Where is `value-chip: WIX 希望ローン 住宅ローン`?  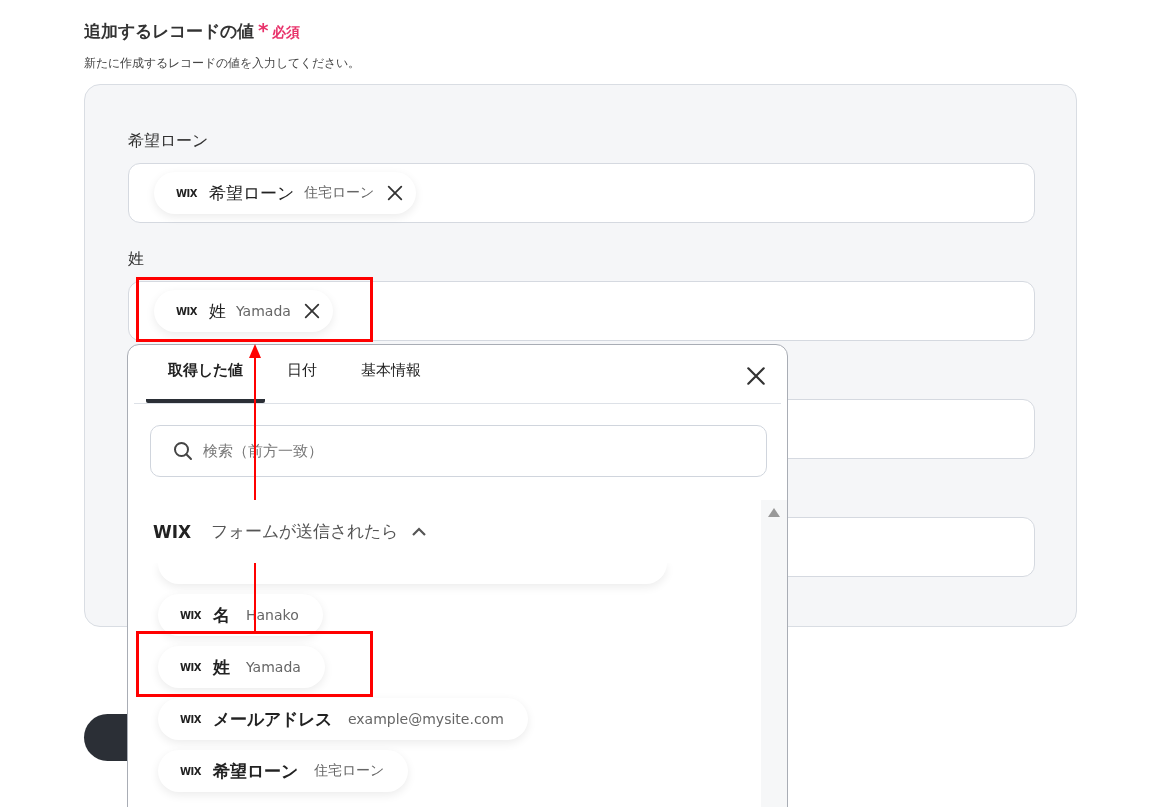 value-chip: WIX 希望ローン 住宅ローン is located at coordinates (285, 193).